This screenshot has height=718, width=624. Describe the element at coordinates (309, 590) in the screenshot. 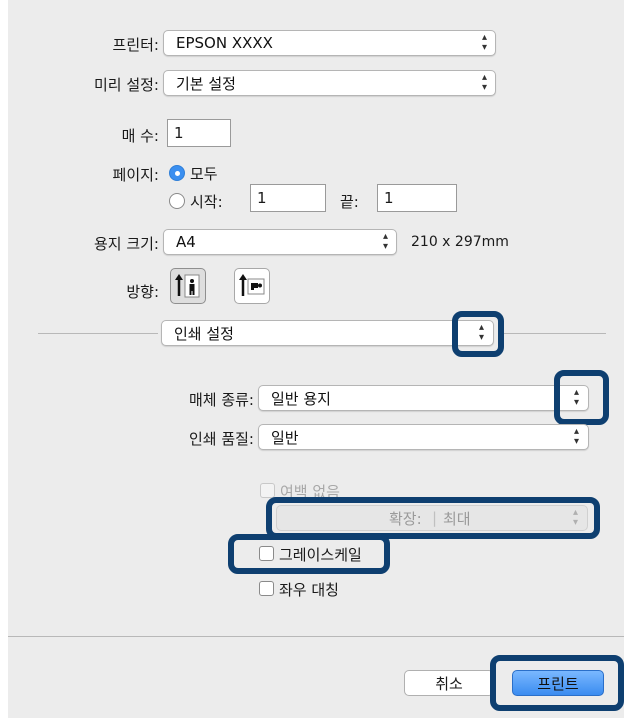

I see `mirror-label: 좌우 대칭` at that location.